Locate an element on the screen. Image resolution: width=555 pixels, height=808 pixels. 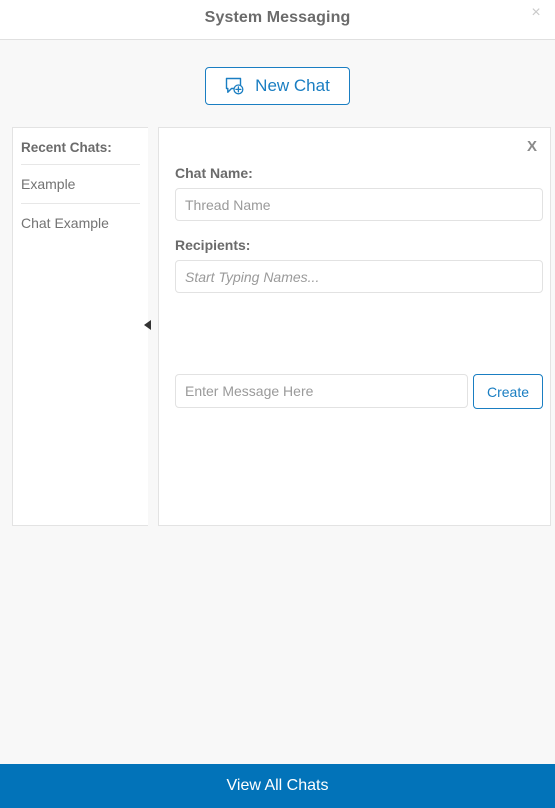
recent-chats-panel: Recent Chats: Example Chat Example is located at coordinates (80, 326).